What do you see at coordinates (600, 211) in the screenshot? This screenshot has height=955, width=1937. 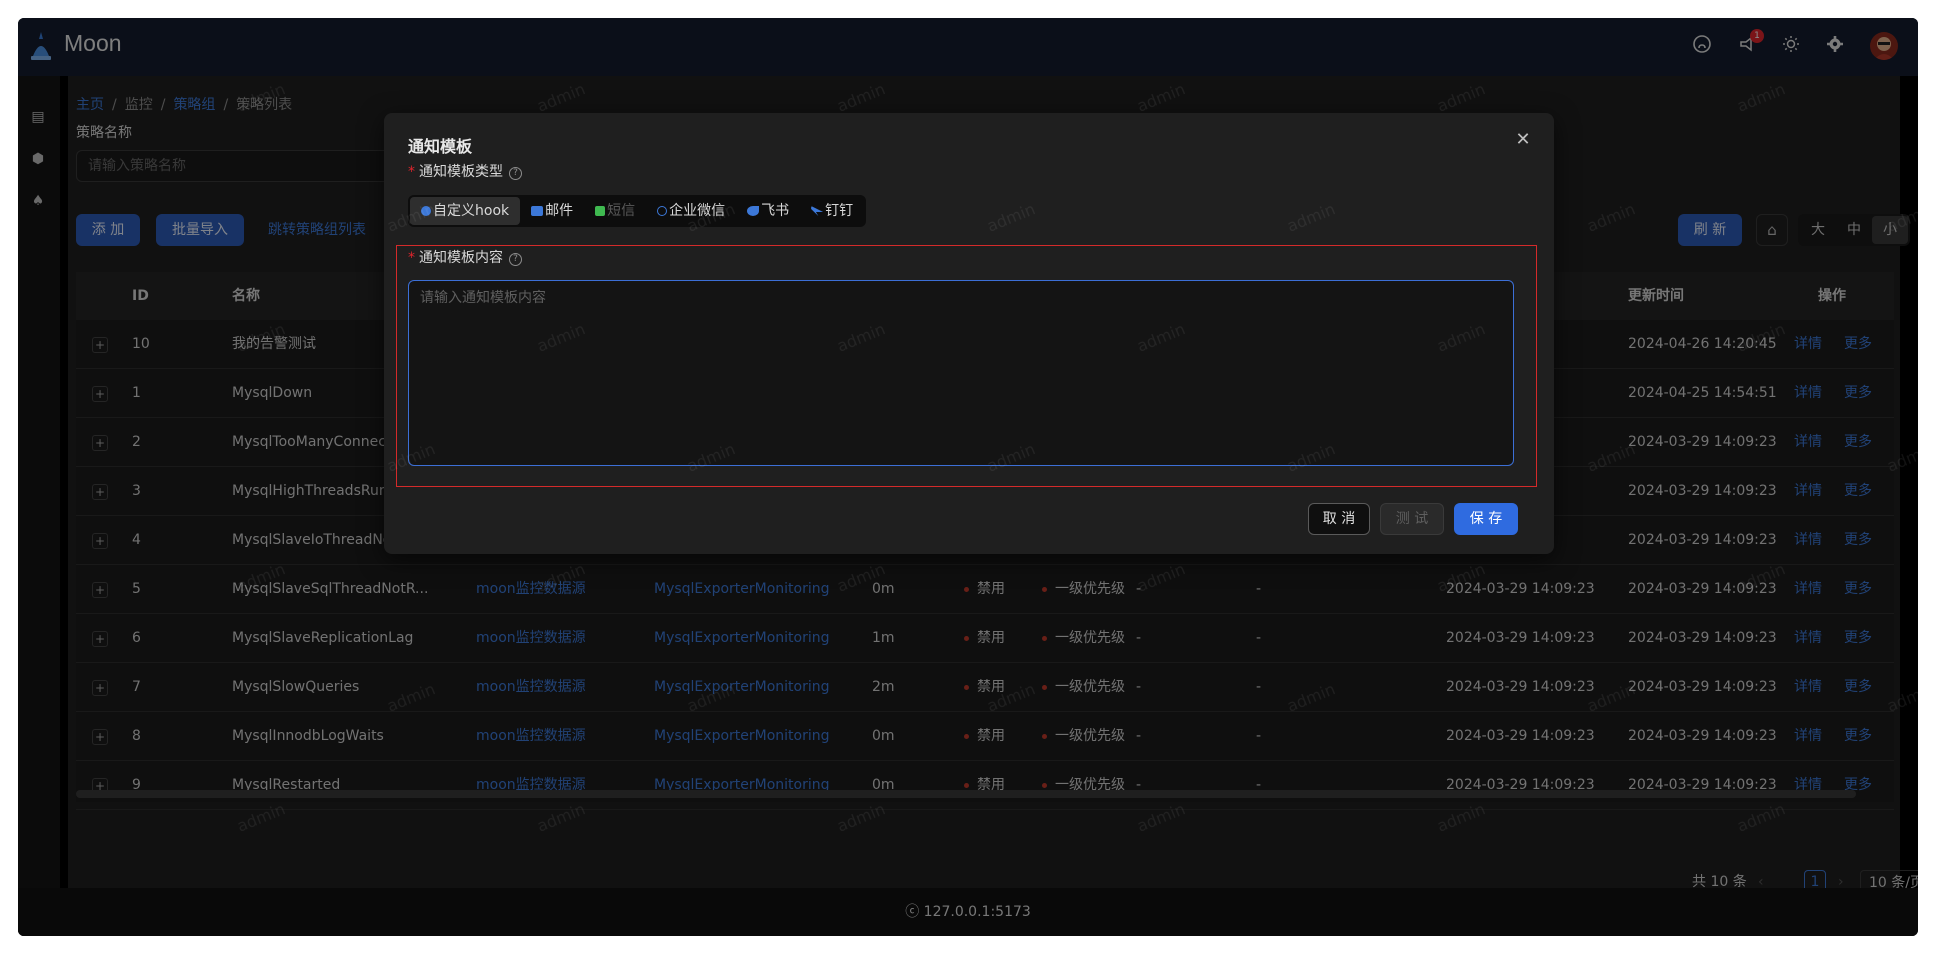 I see `sms-icon` at bounding box center [600, 211].